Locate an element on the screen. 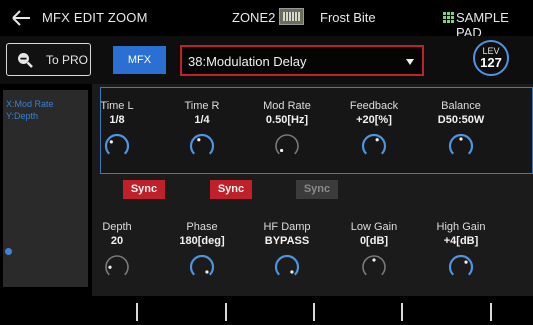 This screenshot has width=533, height=325. param-high-gain: High Gain +4[dB] is located at coordinates (461, 251).